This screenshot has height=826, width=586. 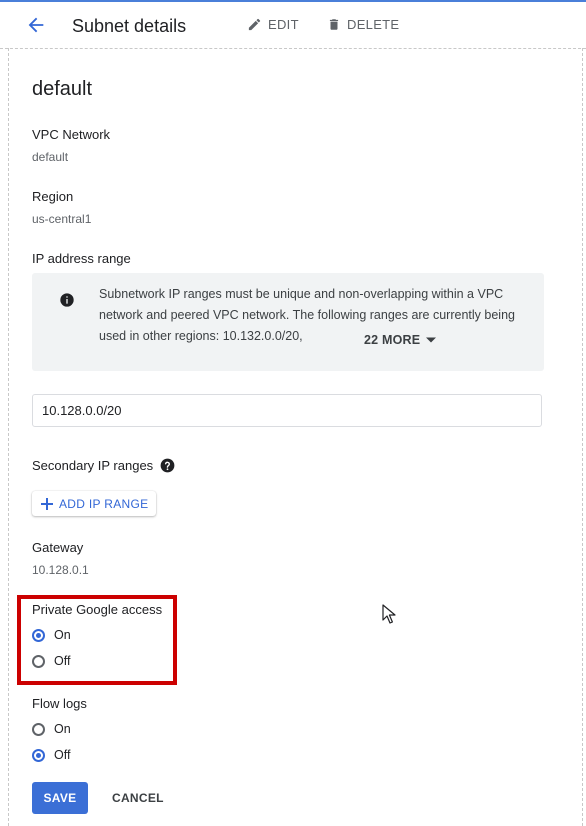 What do you see at coordinates (167, 465) in the screenshot?
I see `help-icon` at bounding box center [167, 465].